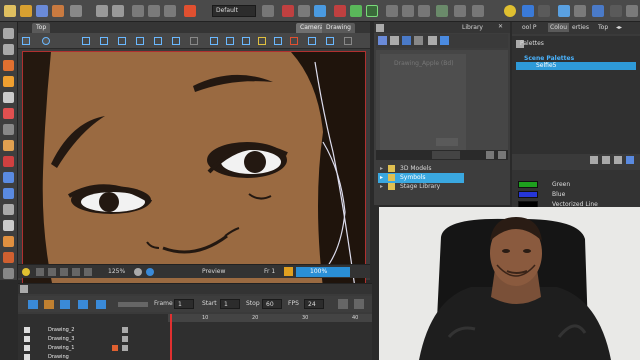 Image resolution: width=640 pixels, height=360 pixels. I want to click on camera-menu-icon, so click(26, 41).